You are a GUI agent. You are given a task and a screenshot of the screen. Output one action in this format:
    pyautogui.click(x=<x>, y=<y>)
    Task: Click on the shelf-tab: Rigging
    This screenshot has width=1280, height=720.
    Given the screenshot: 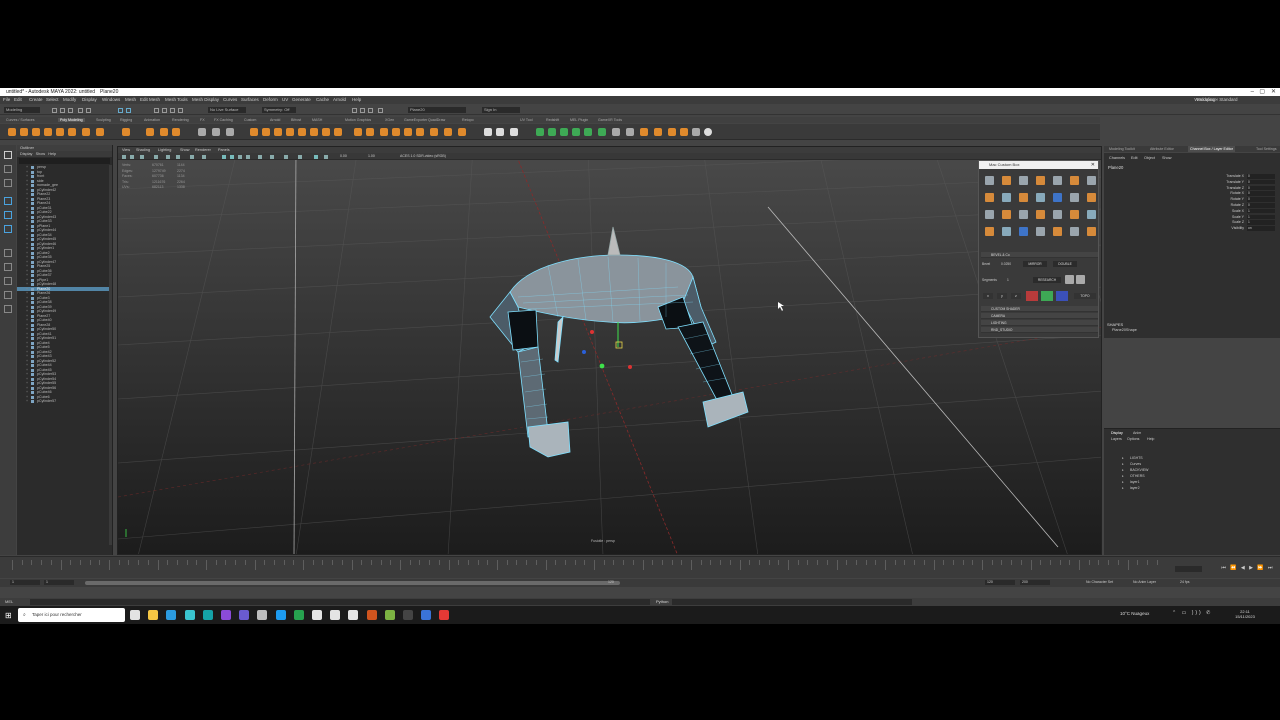 What is the action you would take?
    pyautogui.click(x=126, y=120)
    